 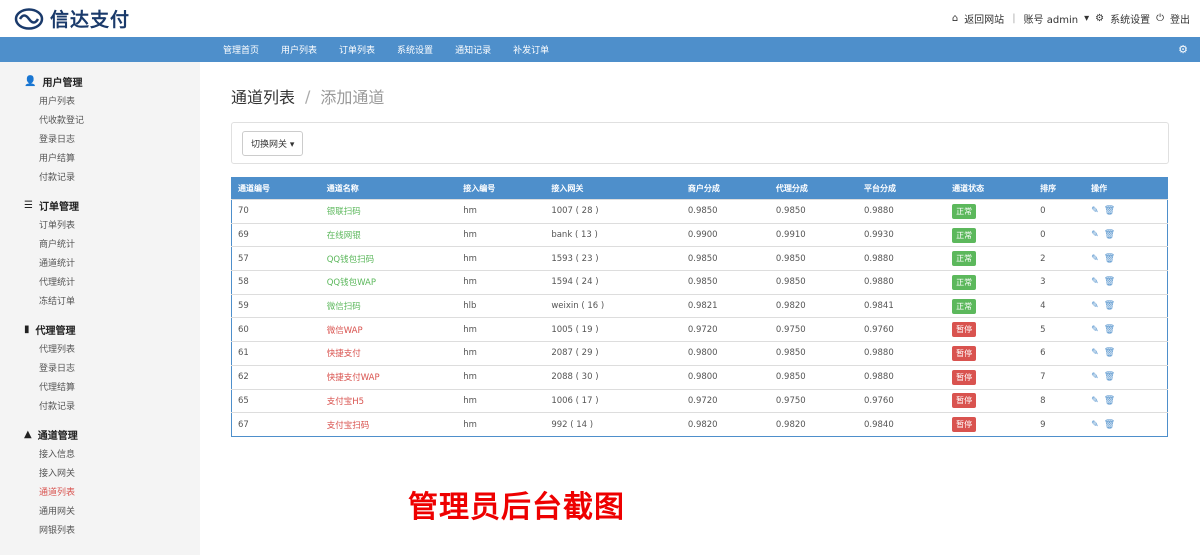 What do you see at coordinates (100, 512) in the screenshot?
I see `sidebar-item: 通用网关` at bounding box center [100, 512].